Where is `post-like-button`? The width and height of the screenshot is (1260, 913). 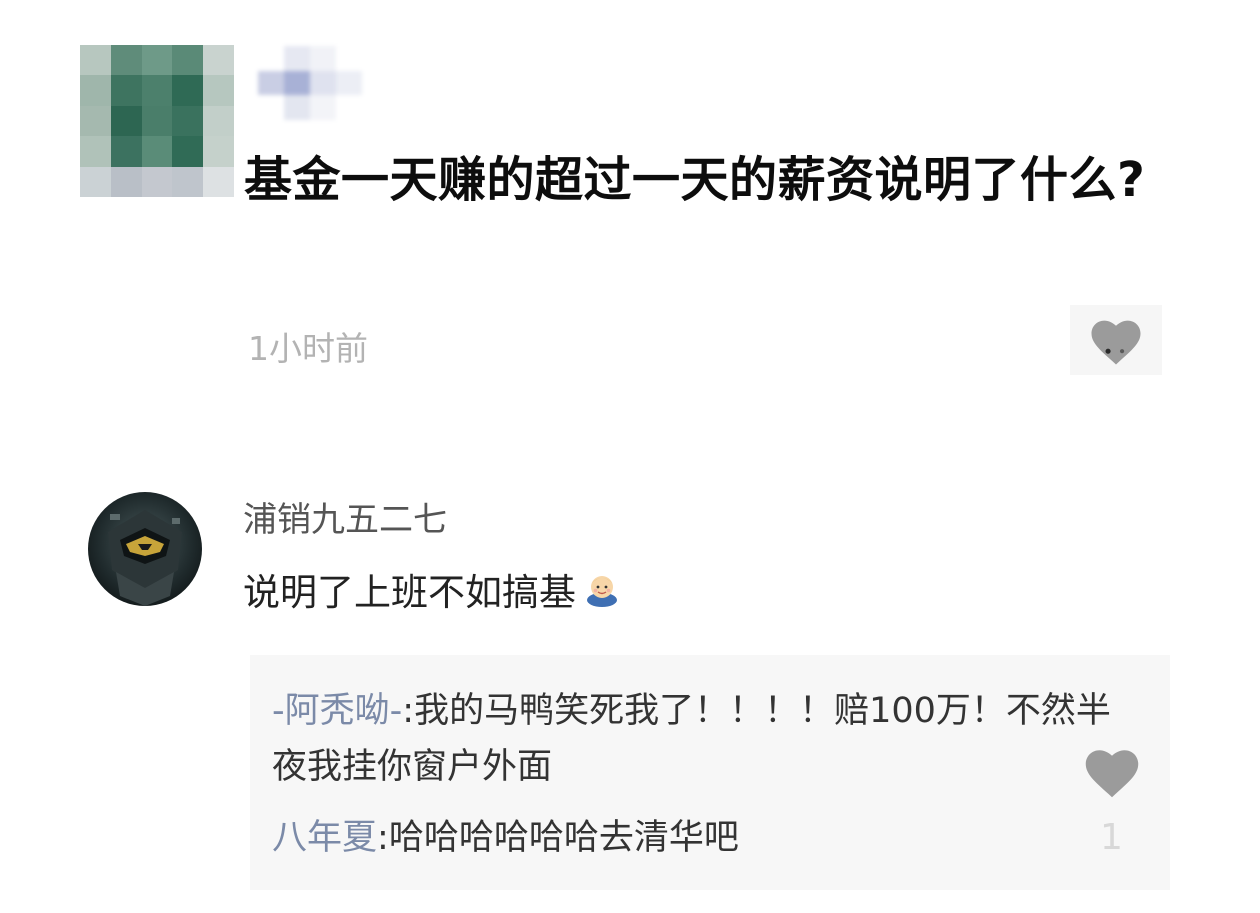 post-like-button is located at coordinates (1116, 340).